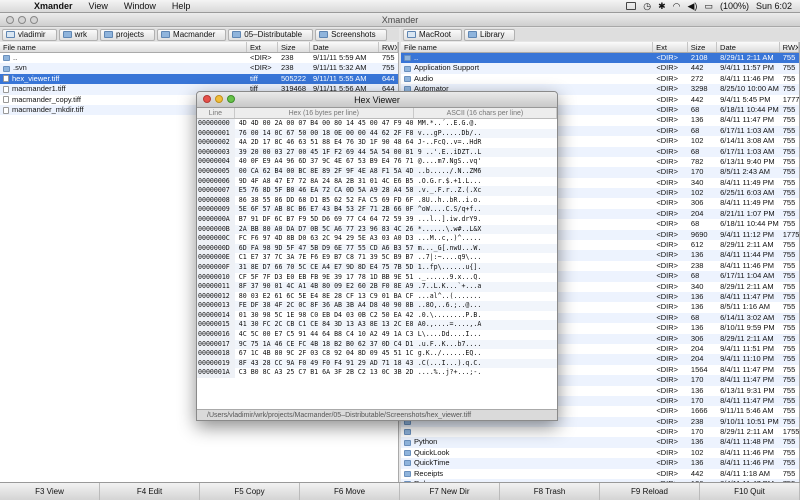 This screenshot has width=800, height=500. What do you see at coordinates (750, 491) in the screenshot?
I see `f10-quit-button: F10 Quit` at bounding box center [750, 491].